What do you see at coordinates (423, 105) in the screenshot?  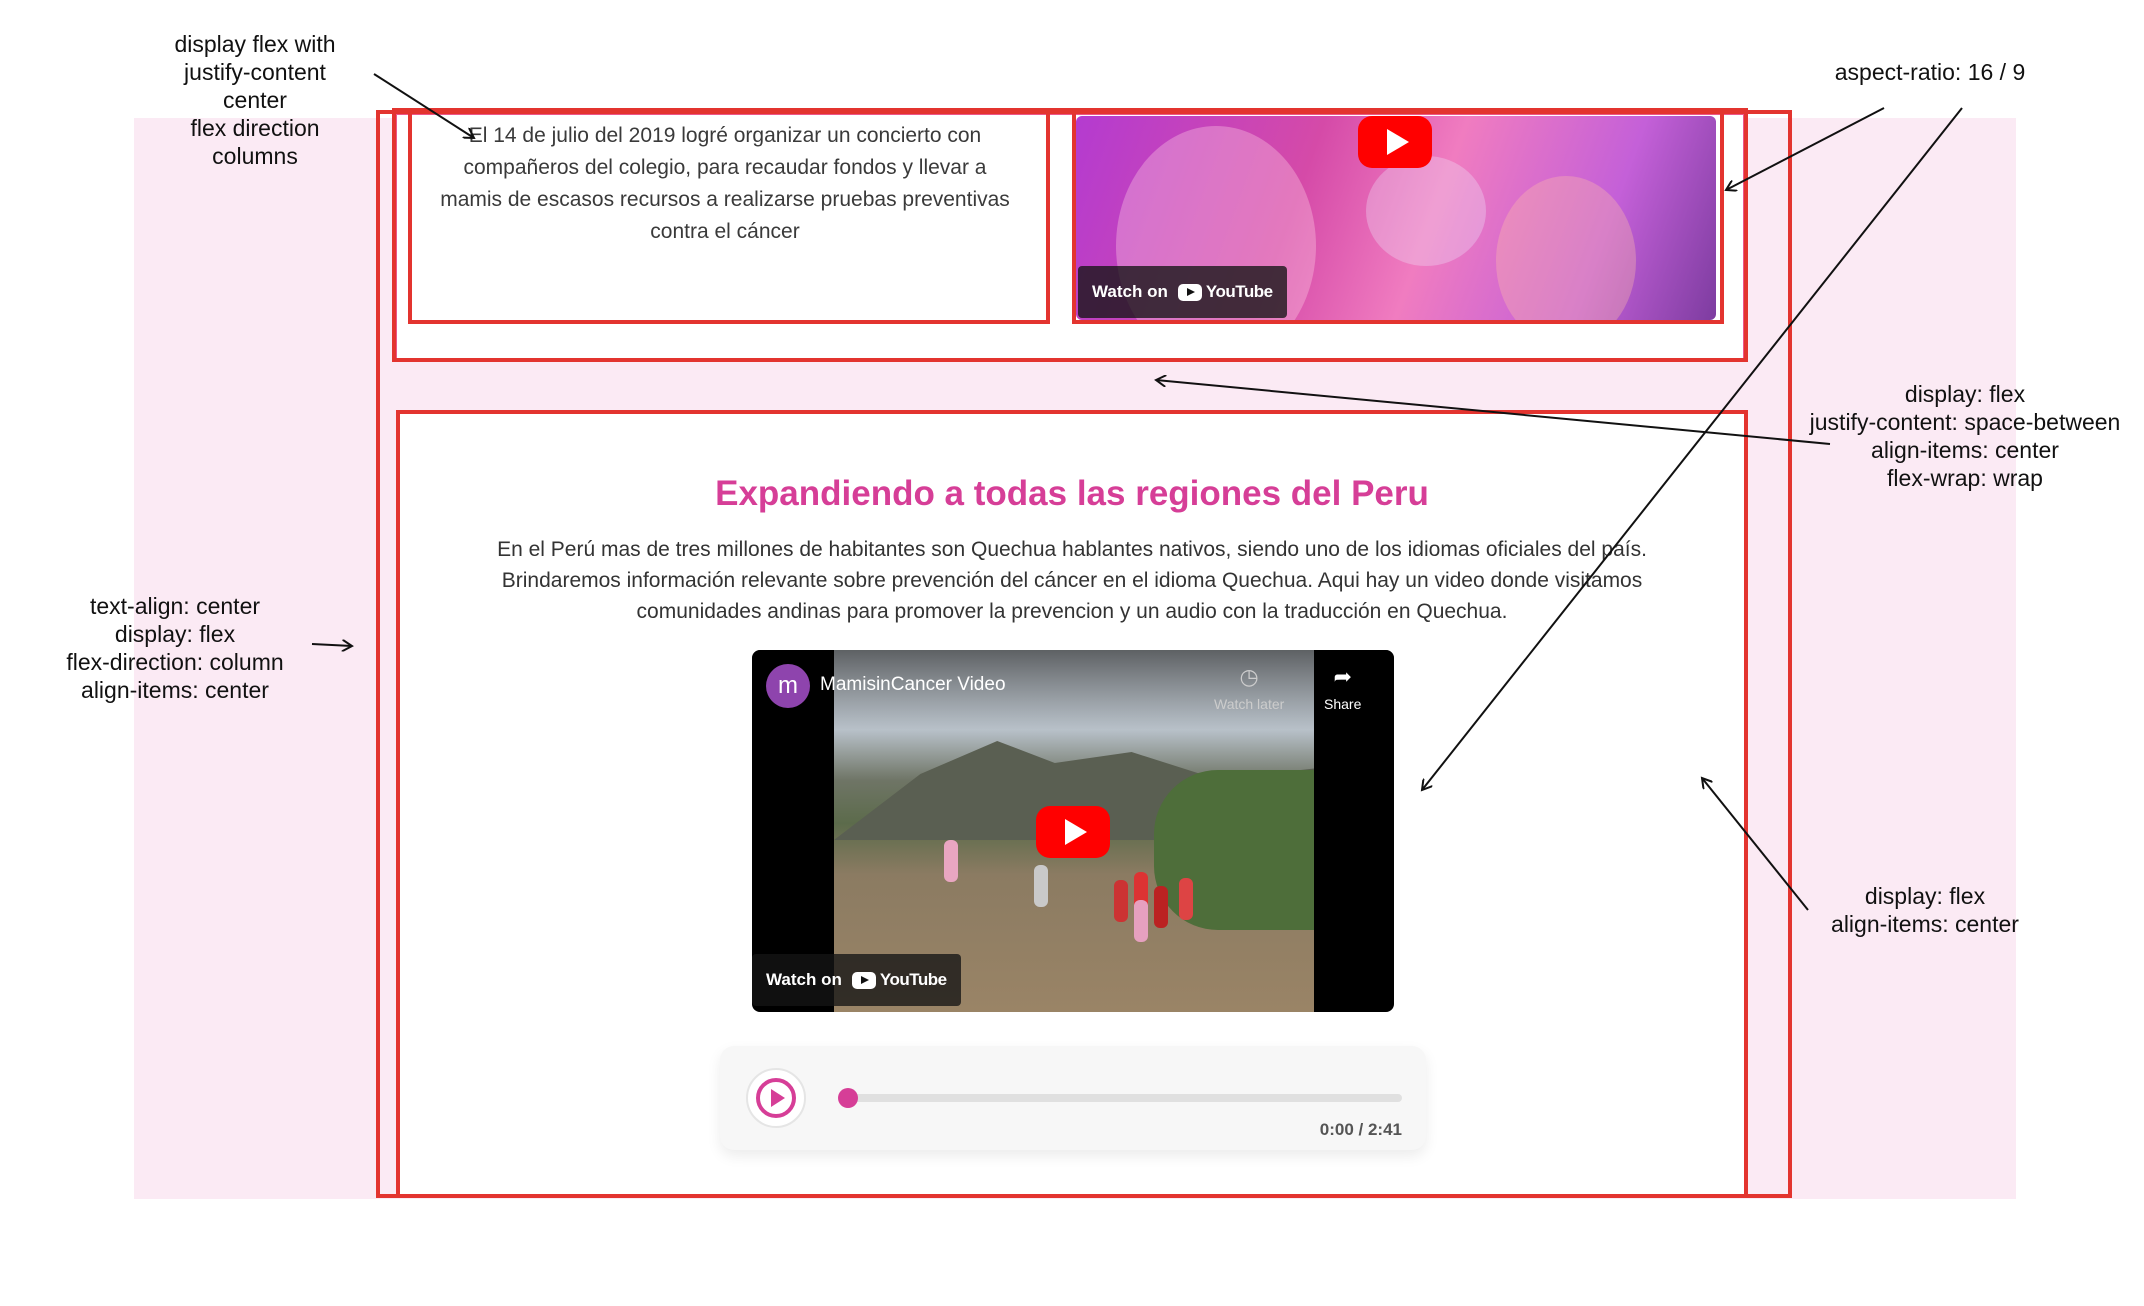 I see `arrow-flex-column` at bounding box center [423, 105].